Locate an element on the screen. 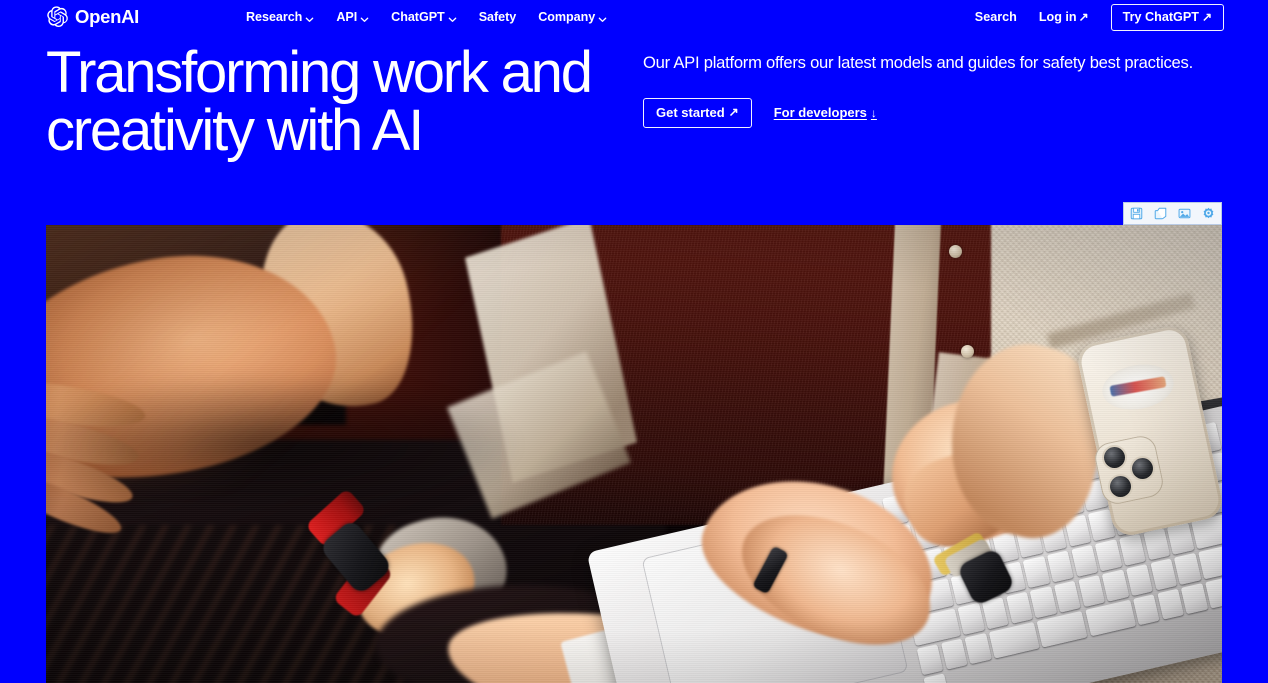 The image size is (1268, 683). copy-button is located at coordinates (1160, 214).